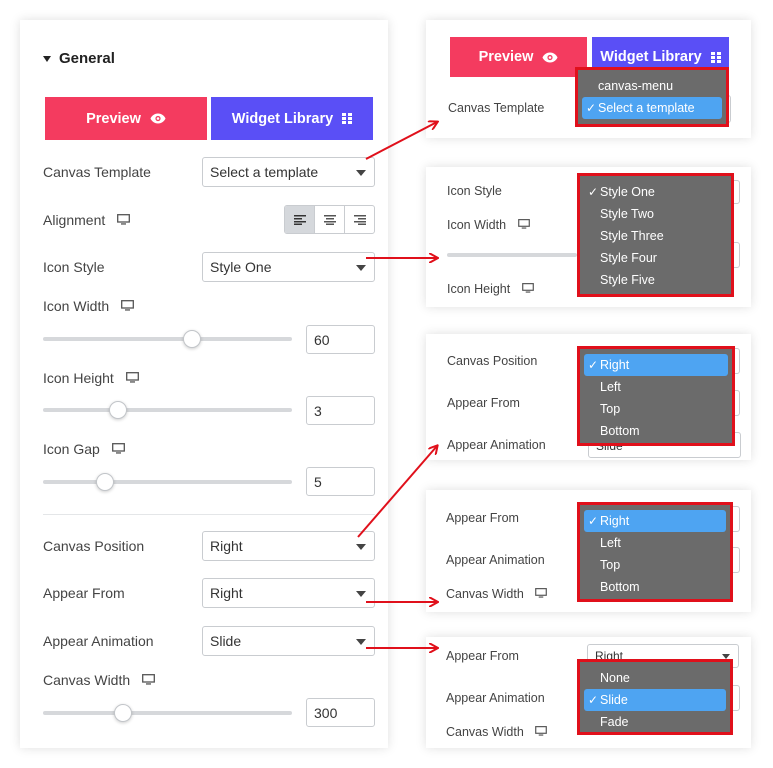 The image size is (773, 768). Describe the element at coordinates (652, 86) in the screenshot. I see `dropdown-option: canvas-menu` at that location.